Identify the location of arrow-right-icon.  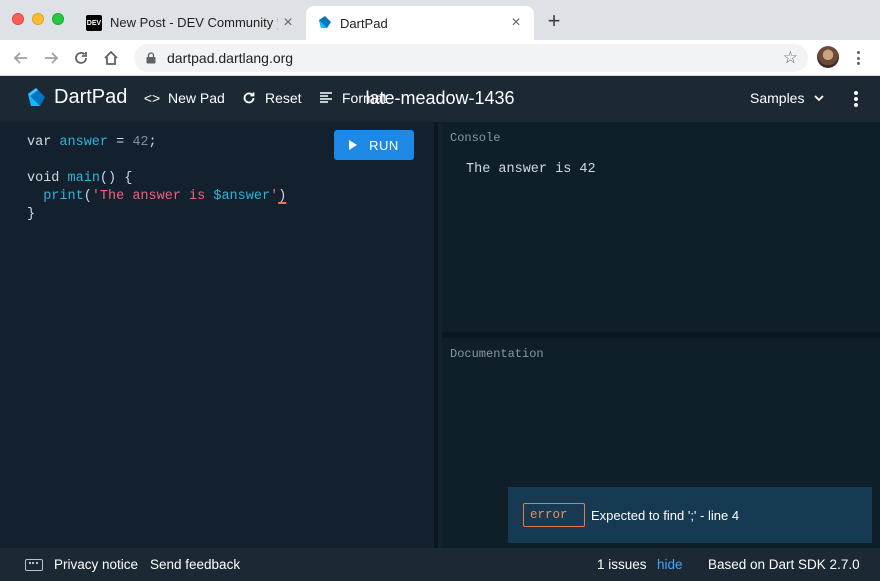
(52, 58).